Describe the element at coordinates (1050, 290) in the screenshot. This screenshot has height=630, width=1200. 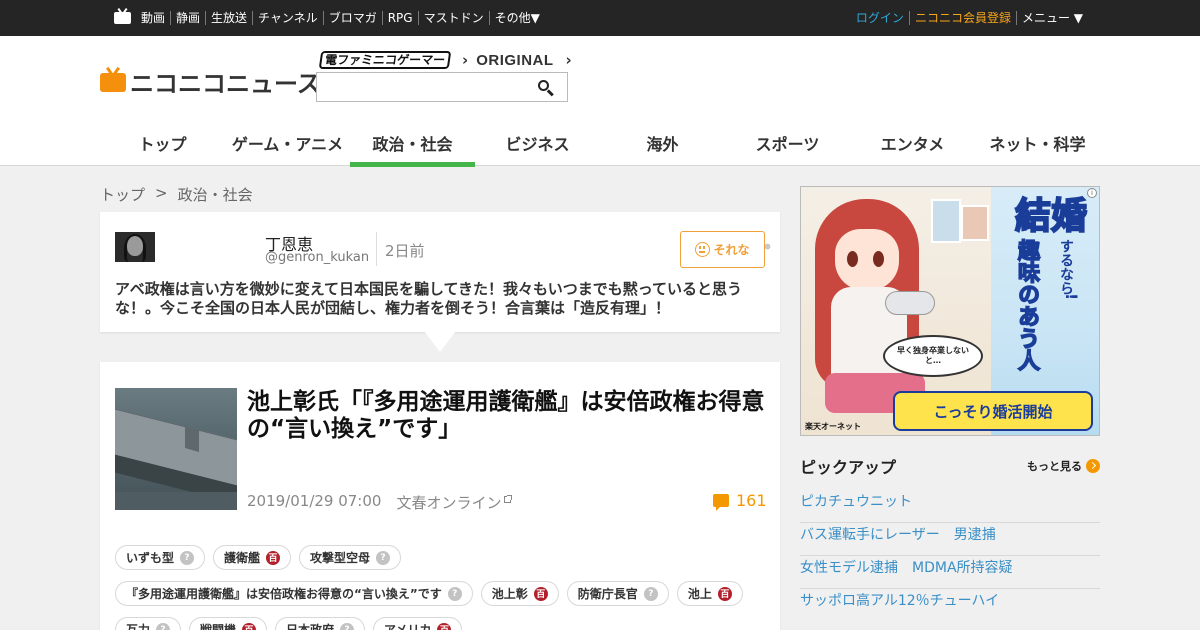
I see `ad-catchcopy: 結婚 趣味のあう人 するなら !` at that location.